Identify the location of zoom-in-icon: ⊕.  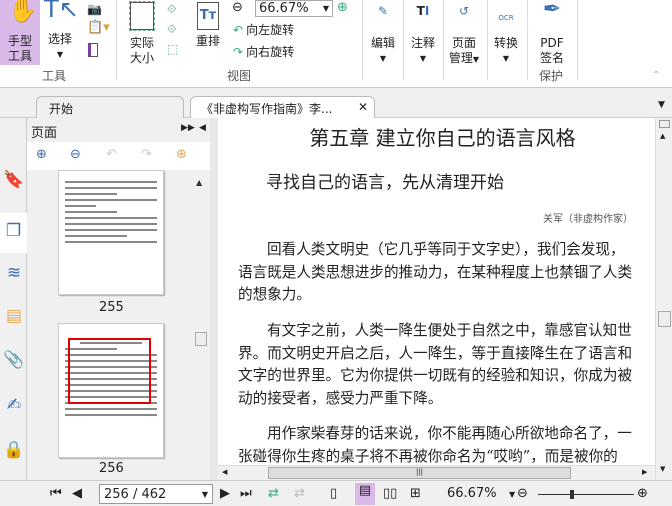
(342, 7).